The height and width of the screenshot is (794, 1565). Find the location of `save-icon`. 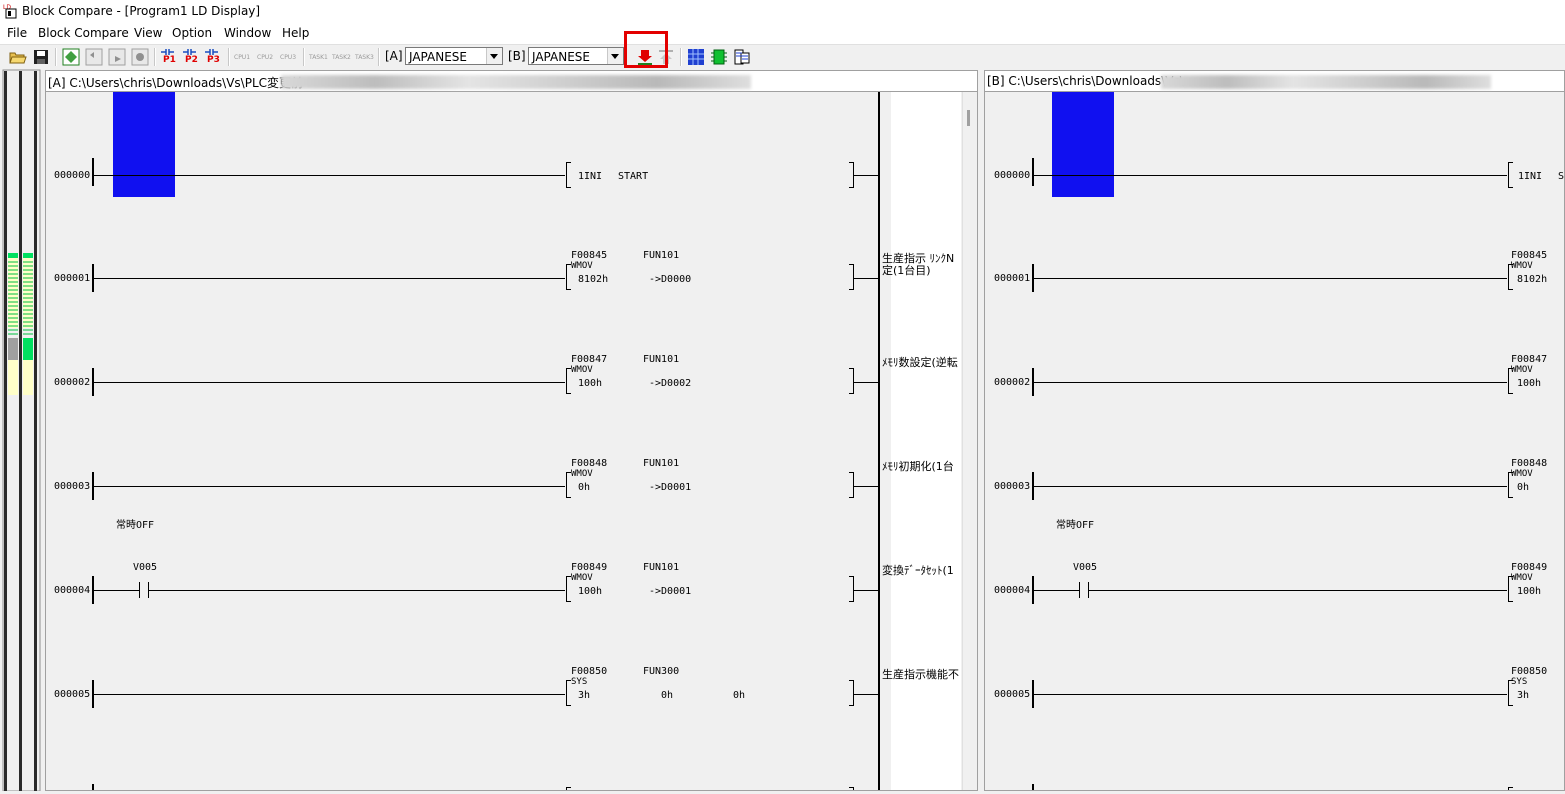

save-icon is located at coordinates (41, 57).